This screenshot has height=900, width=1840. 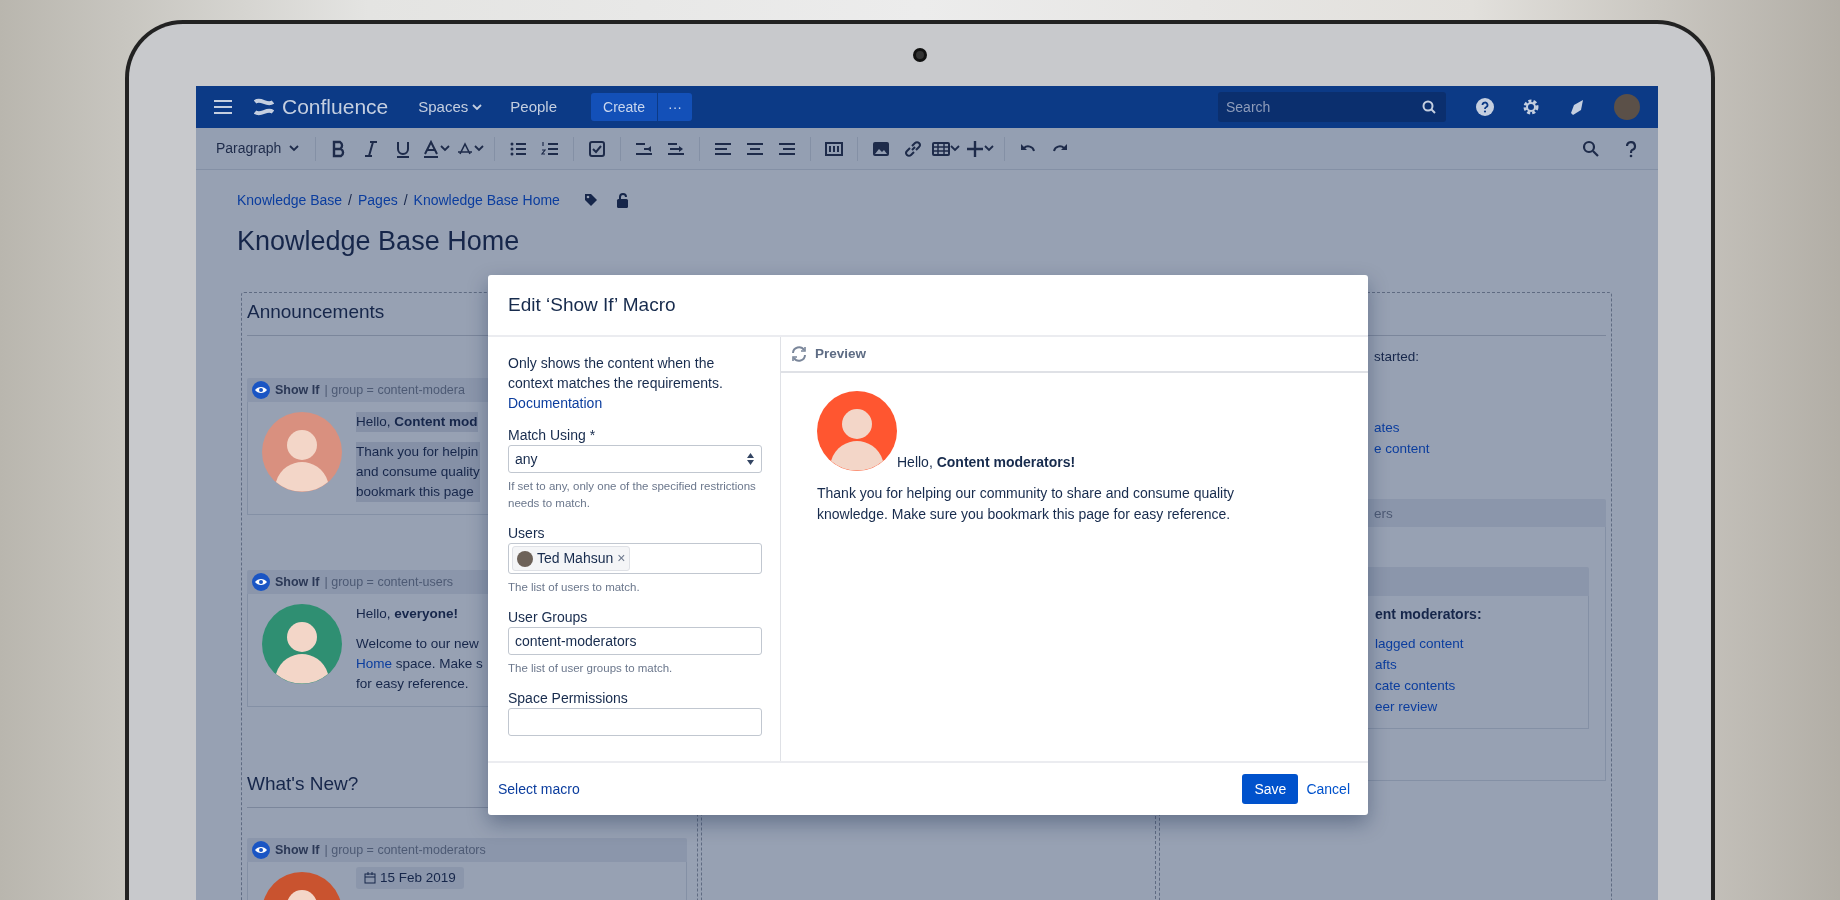 What do you see at coordinates (450, 107) in the screenshot?
I see `nav-link: Spaces` at bounding box center [450, 107].